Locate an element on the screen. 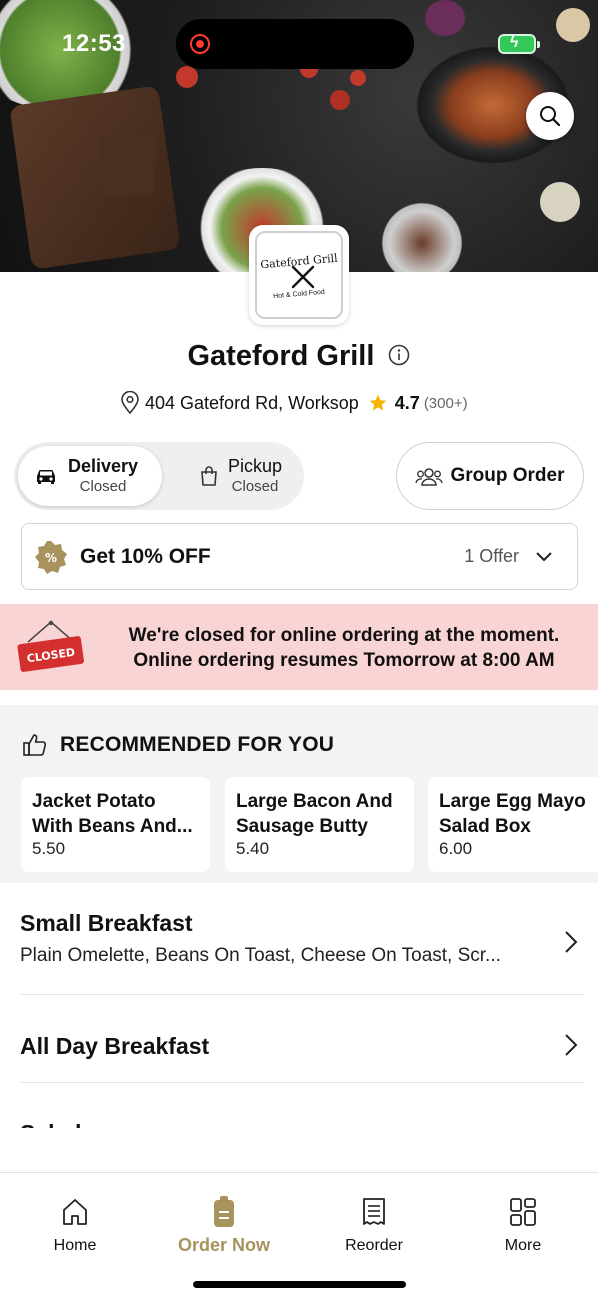 The height and width of the screenshot is (1300, 598). home-indicator is located at coordinates (299, 1284).